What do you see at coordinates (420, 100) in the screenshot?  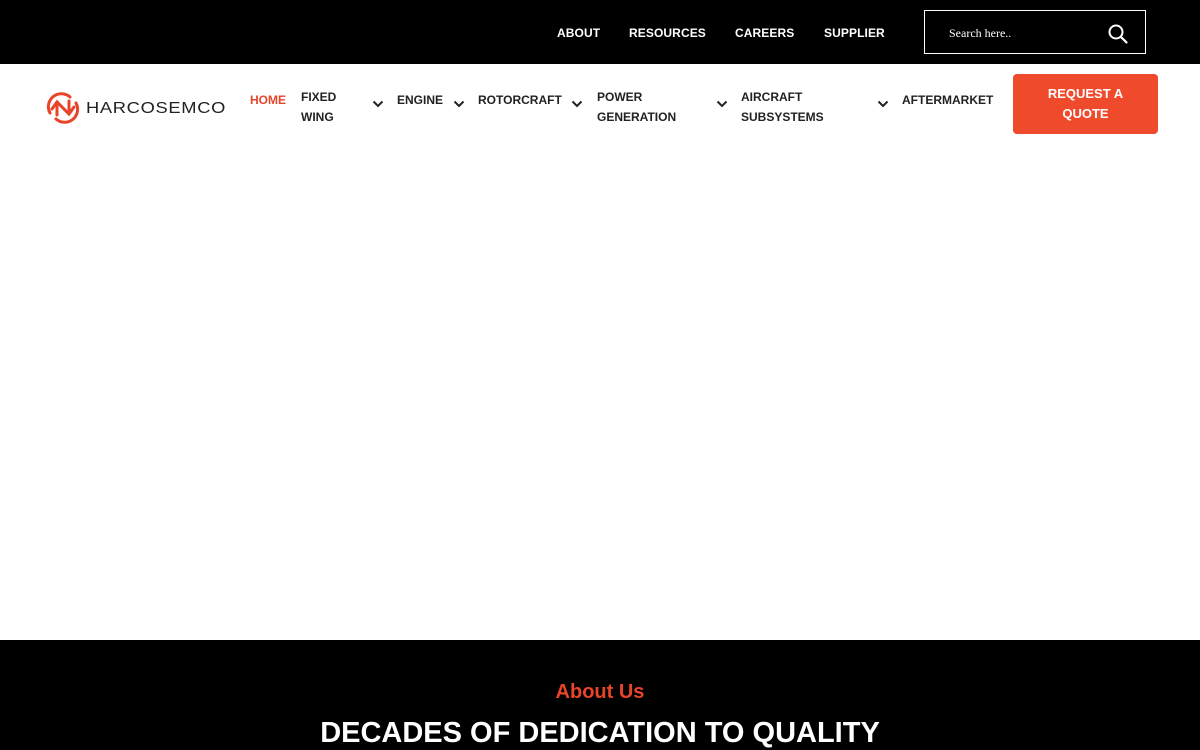 I see `nav-engine: ENGINE` at bounding box center [420, 100].